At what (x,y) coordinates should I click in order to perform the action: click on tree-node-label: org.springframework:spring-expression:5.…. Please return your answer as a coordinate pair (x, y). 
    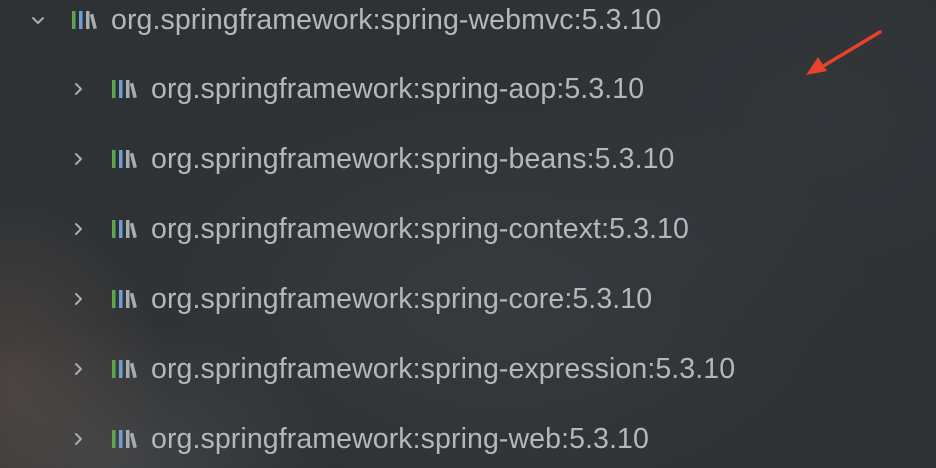
    Looking at the image, I should click on (443, 369).